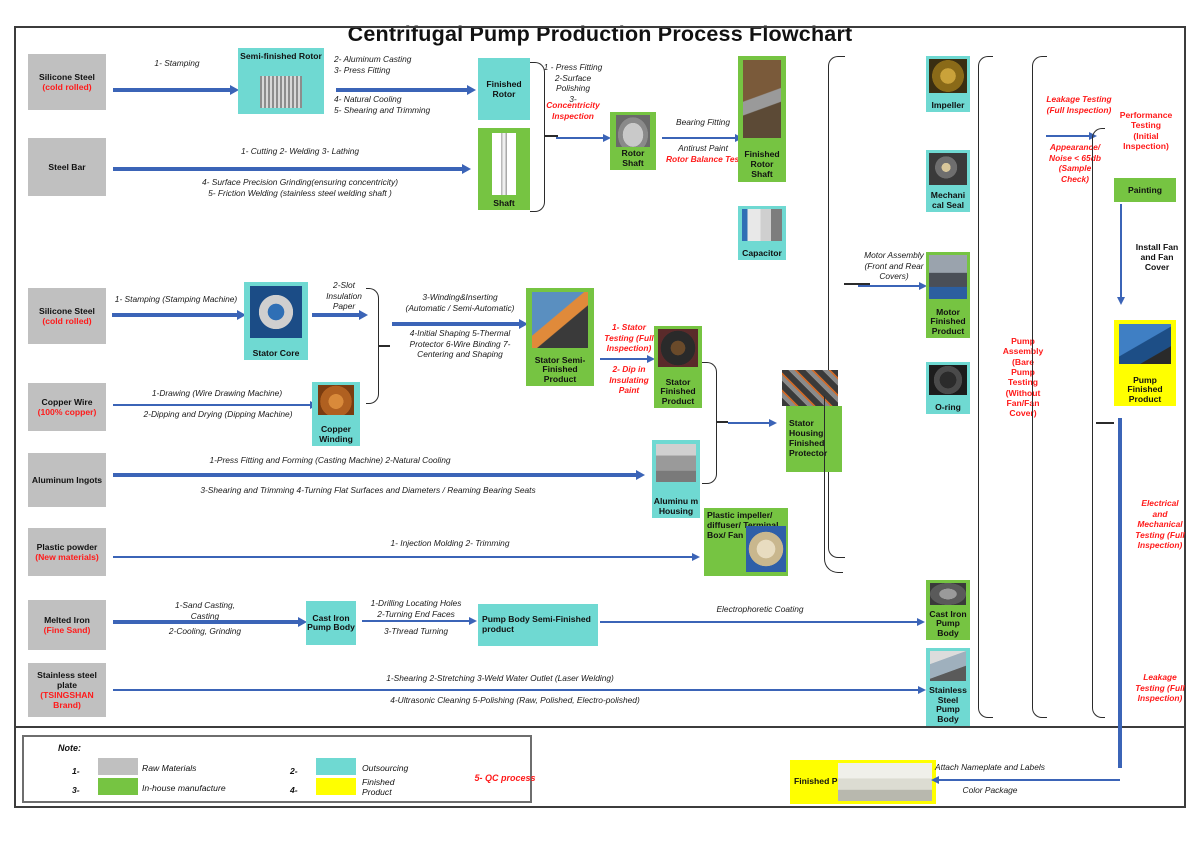  I want to click on node-copper-winding: Copper Winding, so click(336, 414).